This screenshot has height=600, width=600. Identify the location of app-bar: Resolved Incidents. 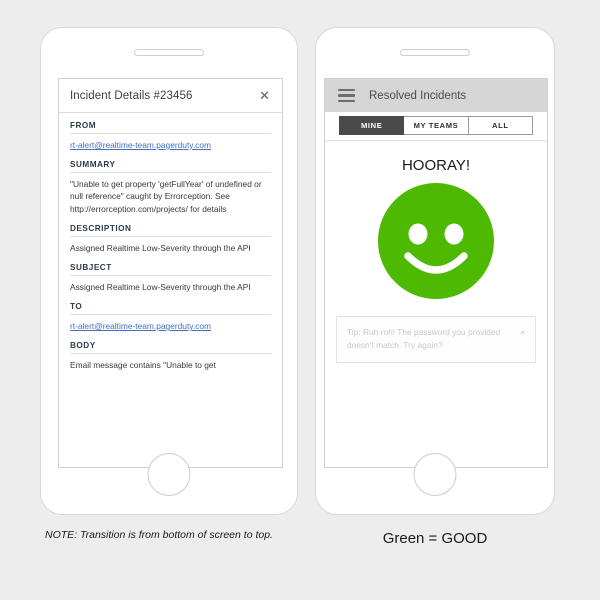
(436, 95).